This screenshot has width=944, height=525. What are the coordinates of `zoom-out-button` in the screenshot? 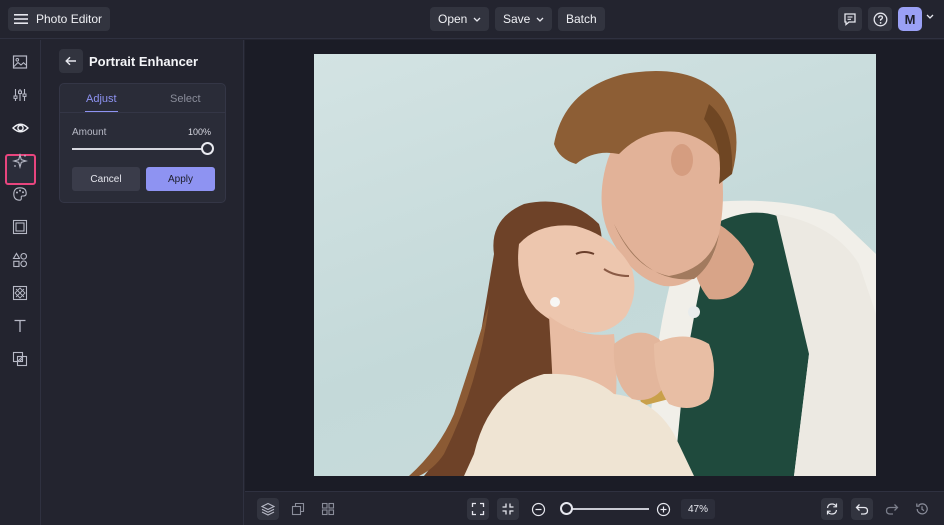 It's located at (538, 509).